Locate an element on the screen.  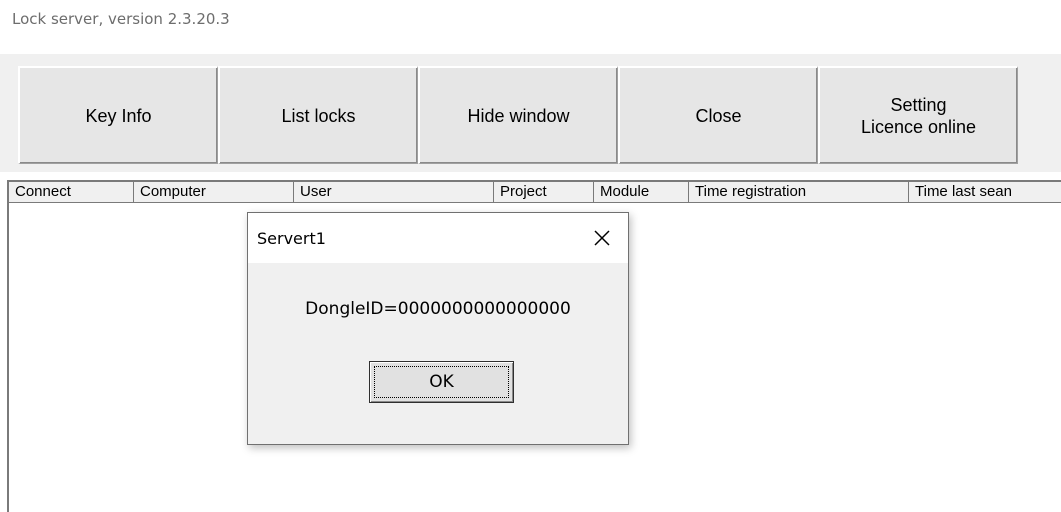
ok-button: OK is located at coordinates (441, 382).